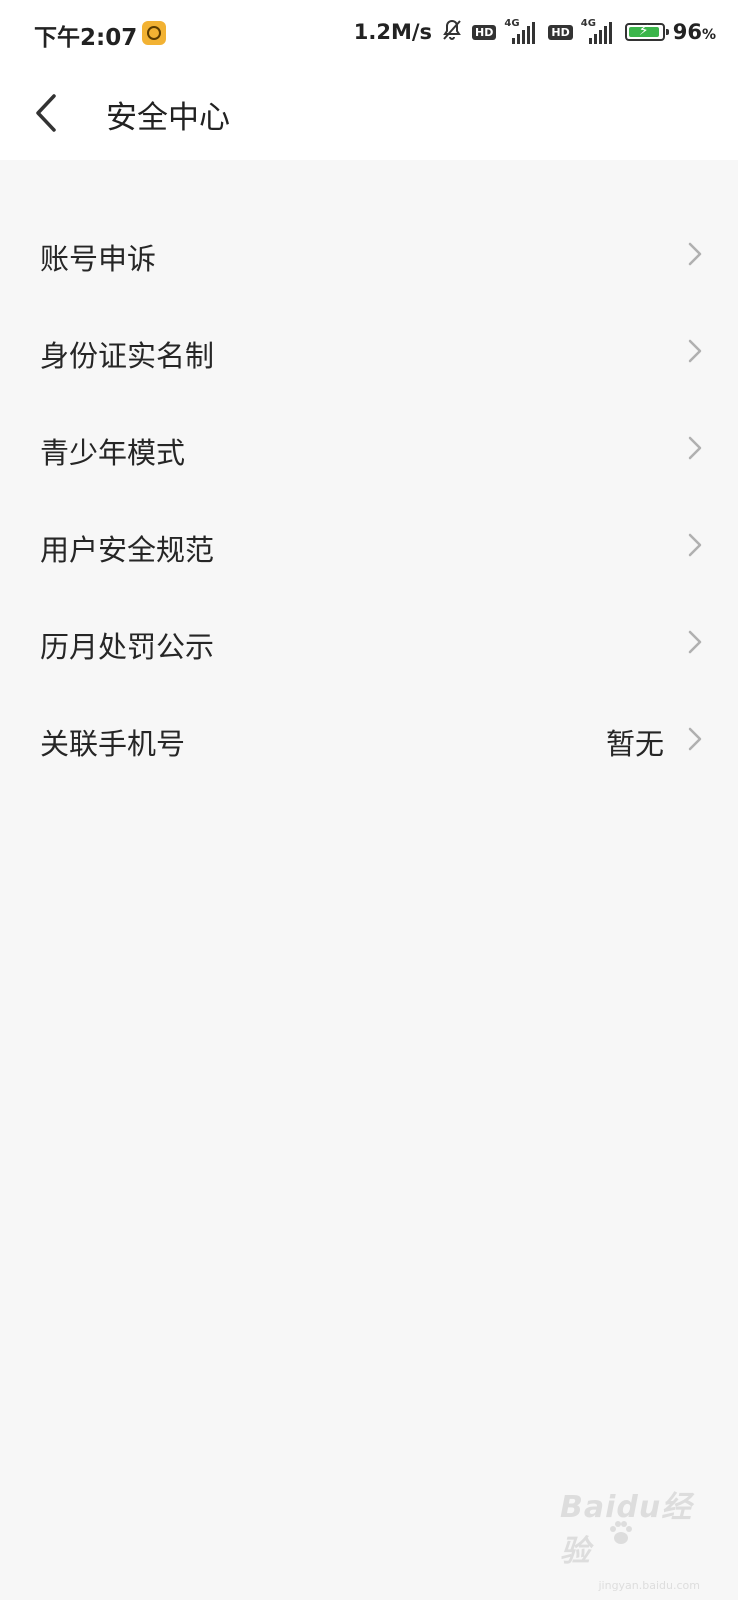 The height and width of the screenshot is (1600, 738). I want to click on hd-badge-sim2: HD, so click(560, 32).